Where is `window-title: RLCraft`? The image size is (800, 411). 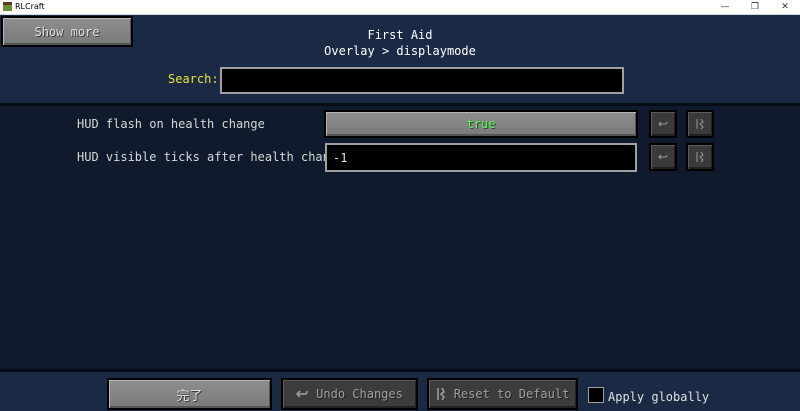
window-title: RLCraft is located at coordinates (30, 6).